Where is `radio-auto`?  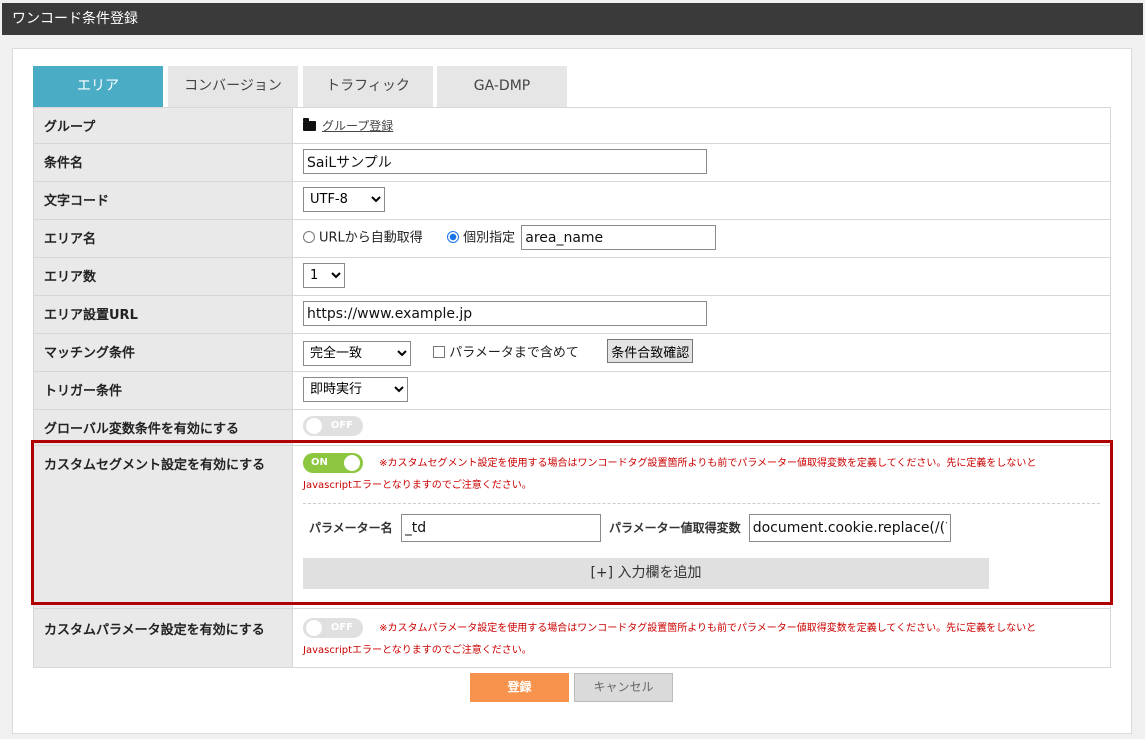 radio-auto is located at coordinates (309, 236).